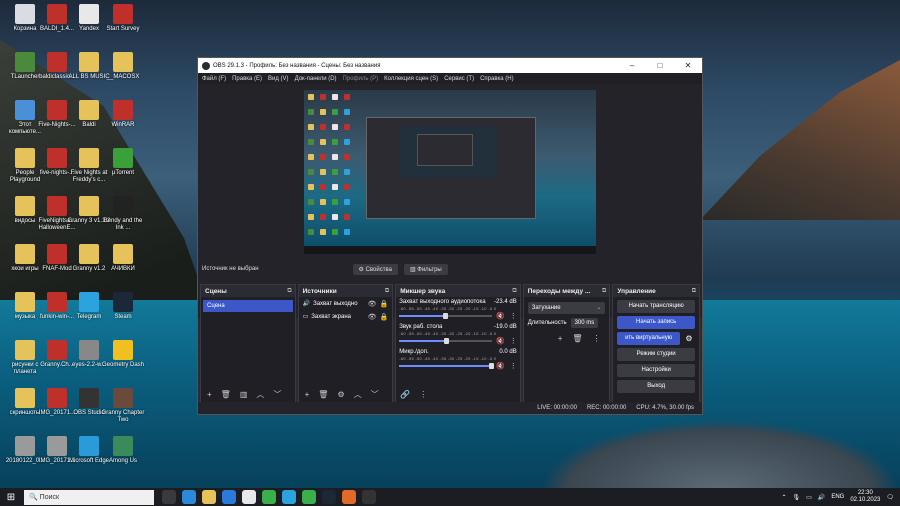 The height and width of the screenshot is (506, 900). I want to click on menu-item: Коллекция сцен (S), so click(411, 79).